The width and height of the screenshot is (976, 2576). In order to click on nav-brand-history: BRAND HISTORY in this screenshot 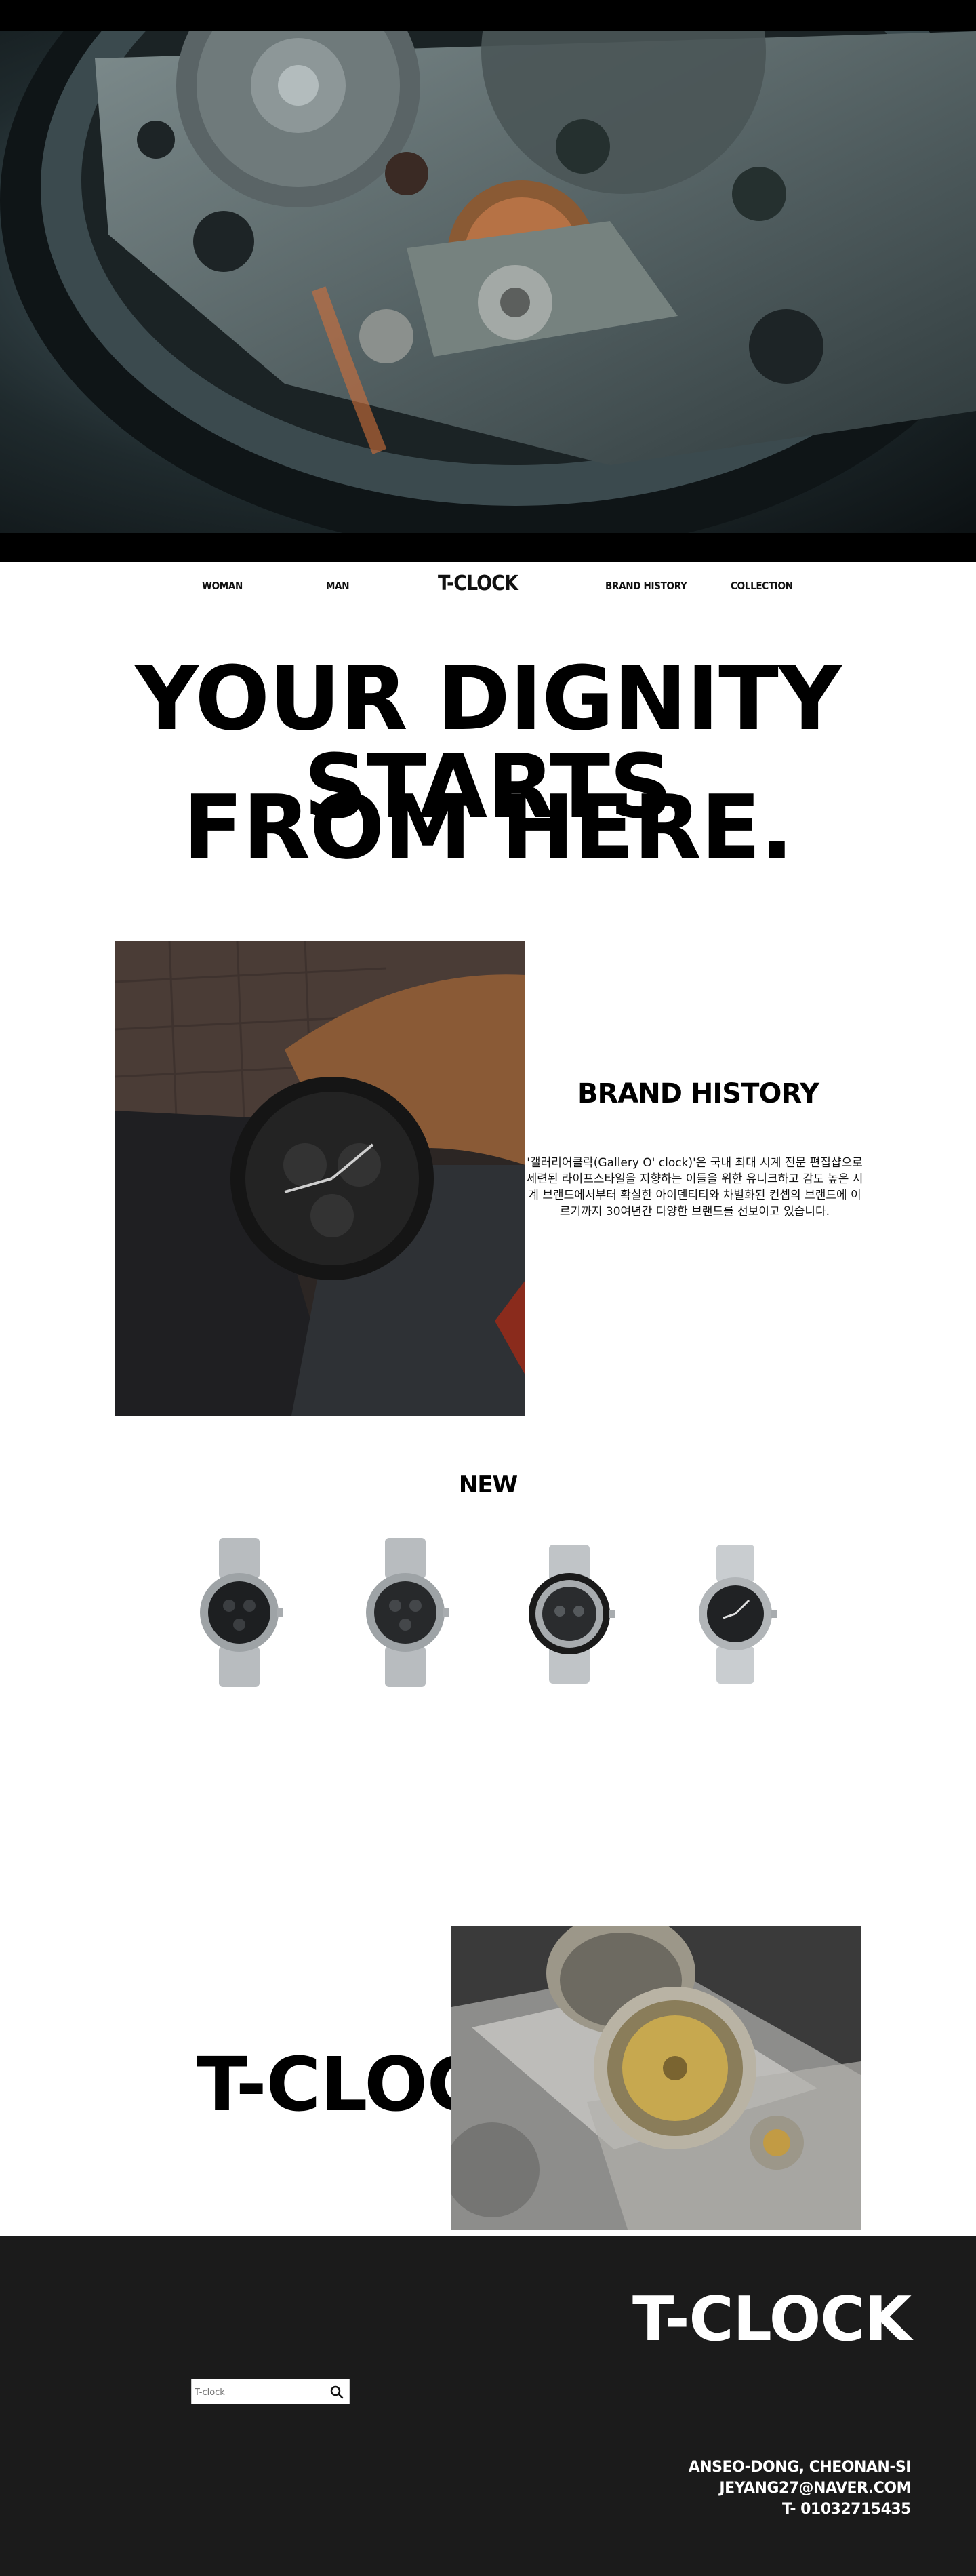, I will do `click(646, 586)`.